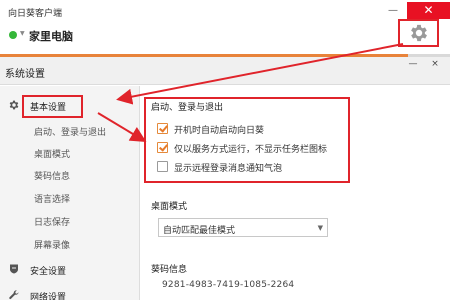 The height and width of the screenshot is (300, 450). Describe the element at coordinates (169, 207) in the screenshot. I see `section-title-desktop-mode: 桌面模式` at that location.